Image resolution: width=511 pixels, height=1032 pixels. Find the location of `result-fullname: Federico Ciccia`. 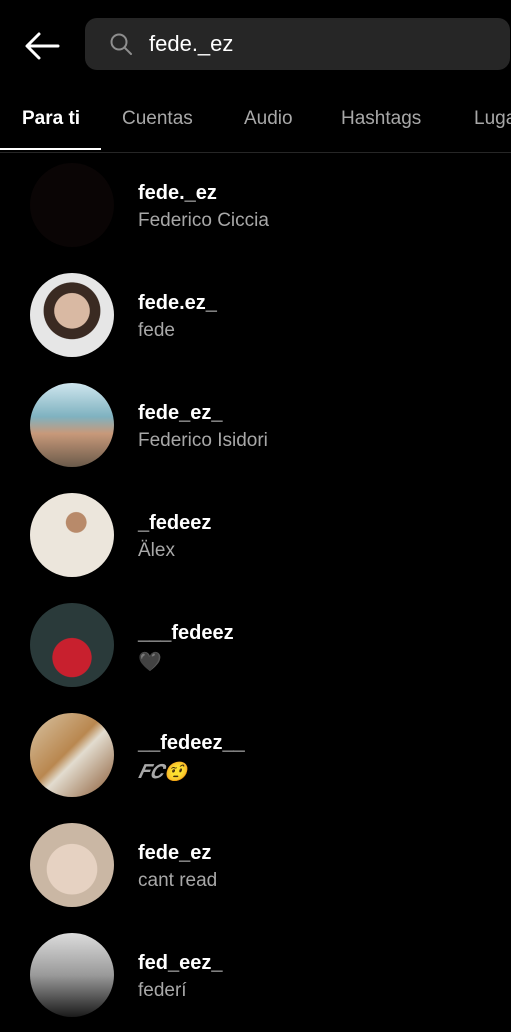

result-fullname: Federico Ciccia is located at coordinates (203, 220).